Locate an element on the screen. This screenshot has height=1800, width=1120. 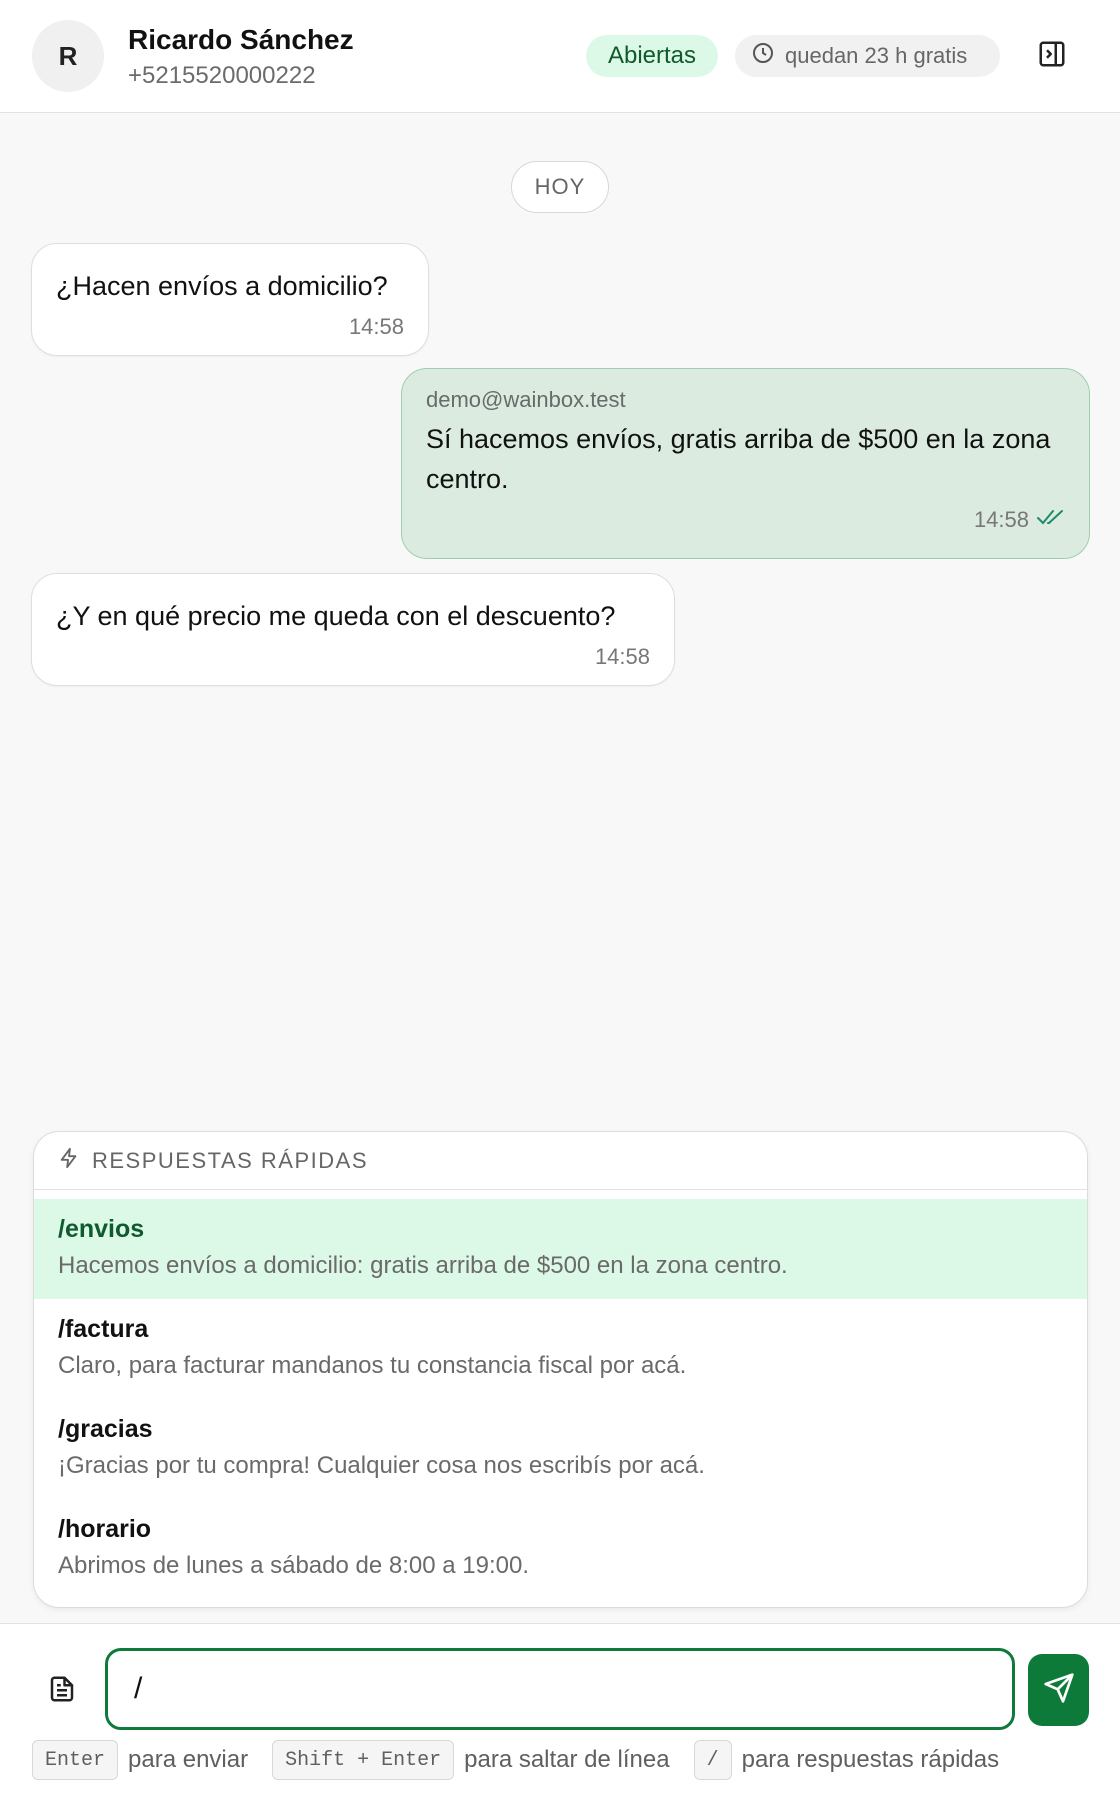
avatar: R is located at coordinates (68, 56).